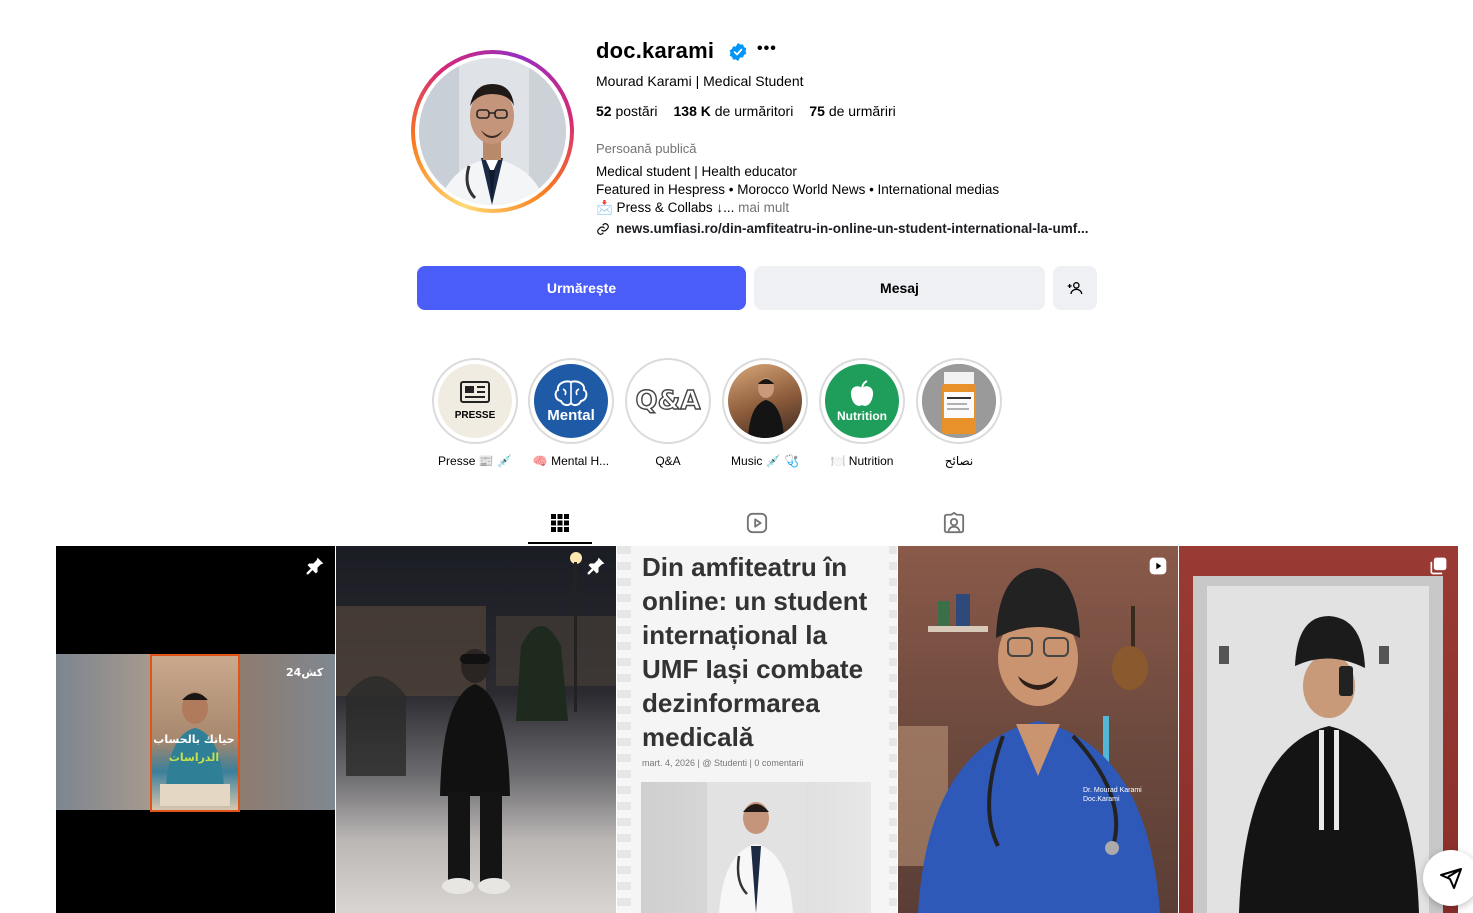  I want to click on avatar-photo, so click(492, 131).